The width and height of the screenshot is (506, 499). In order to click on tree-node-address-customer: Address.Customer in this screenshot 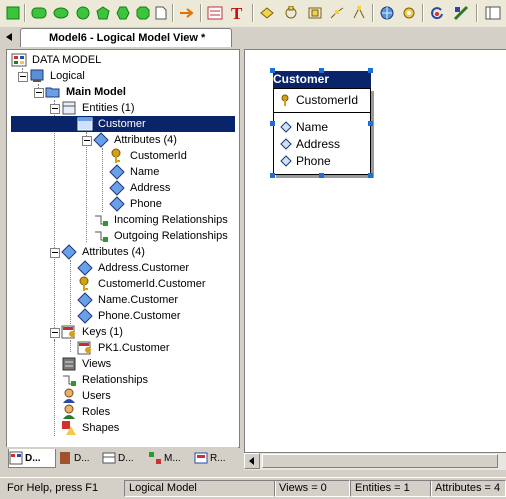, I will do `click(134, 268)`.